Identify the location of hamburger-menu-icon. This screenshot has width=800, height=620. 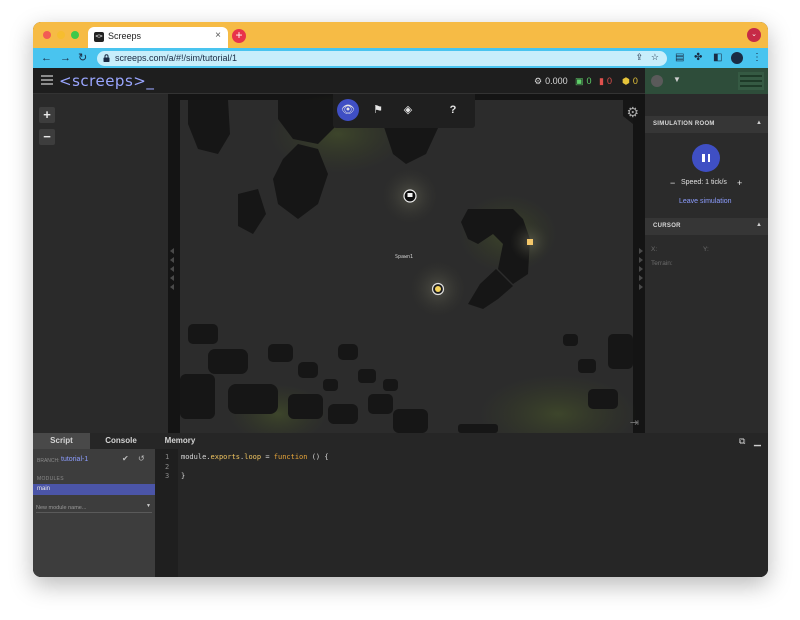
(47, 80).